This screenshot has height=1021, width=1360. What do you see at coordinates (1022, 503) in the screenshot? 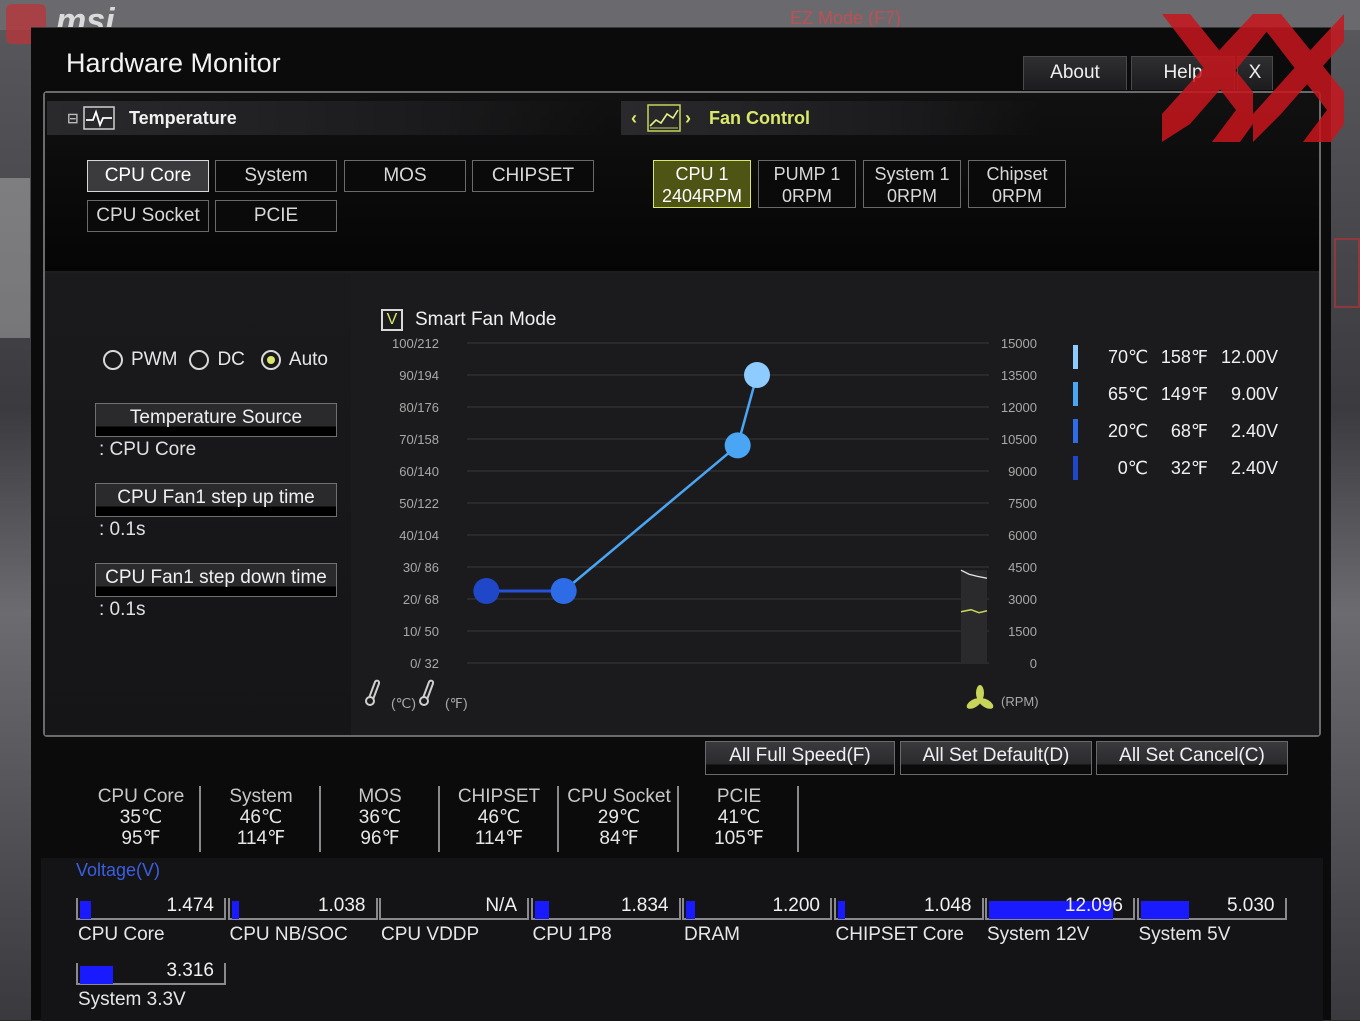
I see `y-right-tick-label: 7500` at bounding box center [1022, 503].